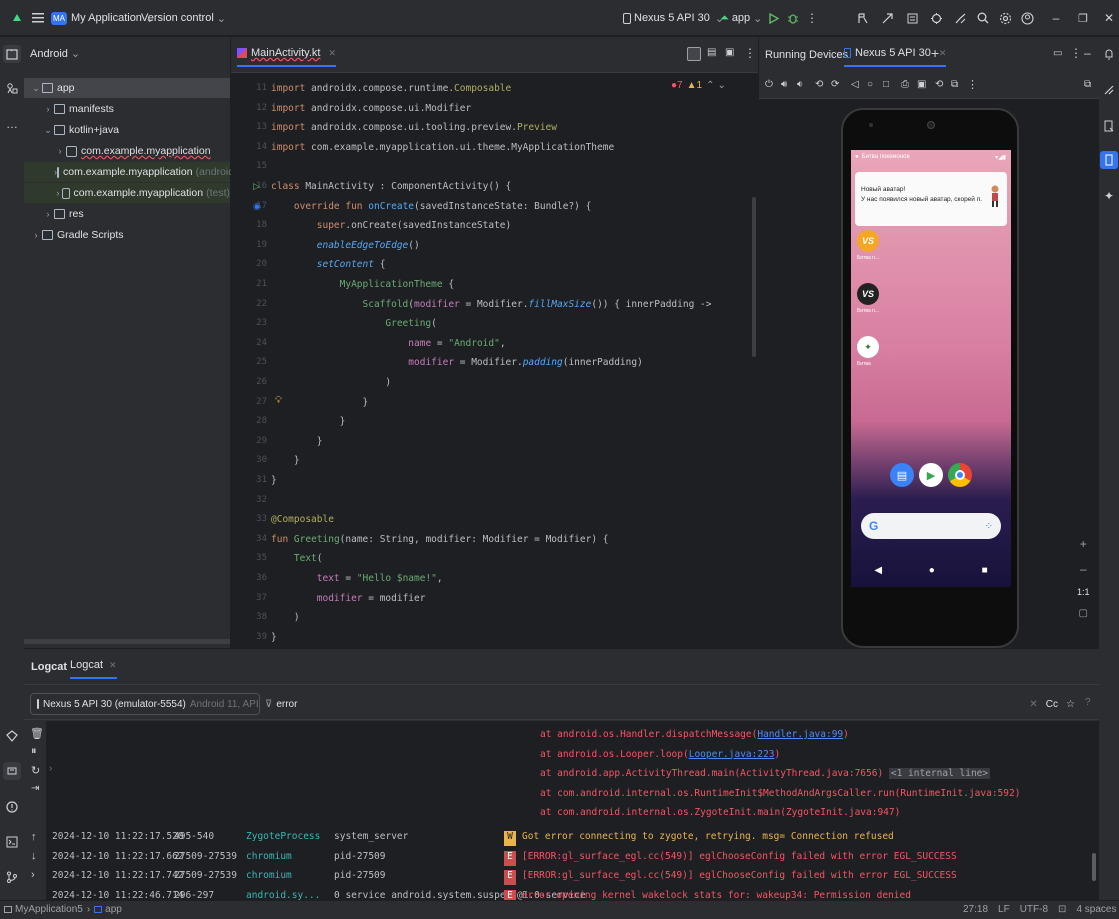  What do you see at coordinates (113, 909) in the screenshot?
I see `breadcrumb-module: app` at bounding box center [113, 909].